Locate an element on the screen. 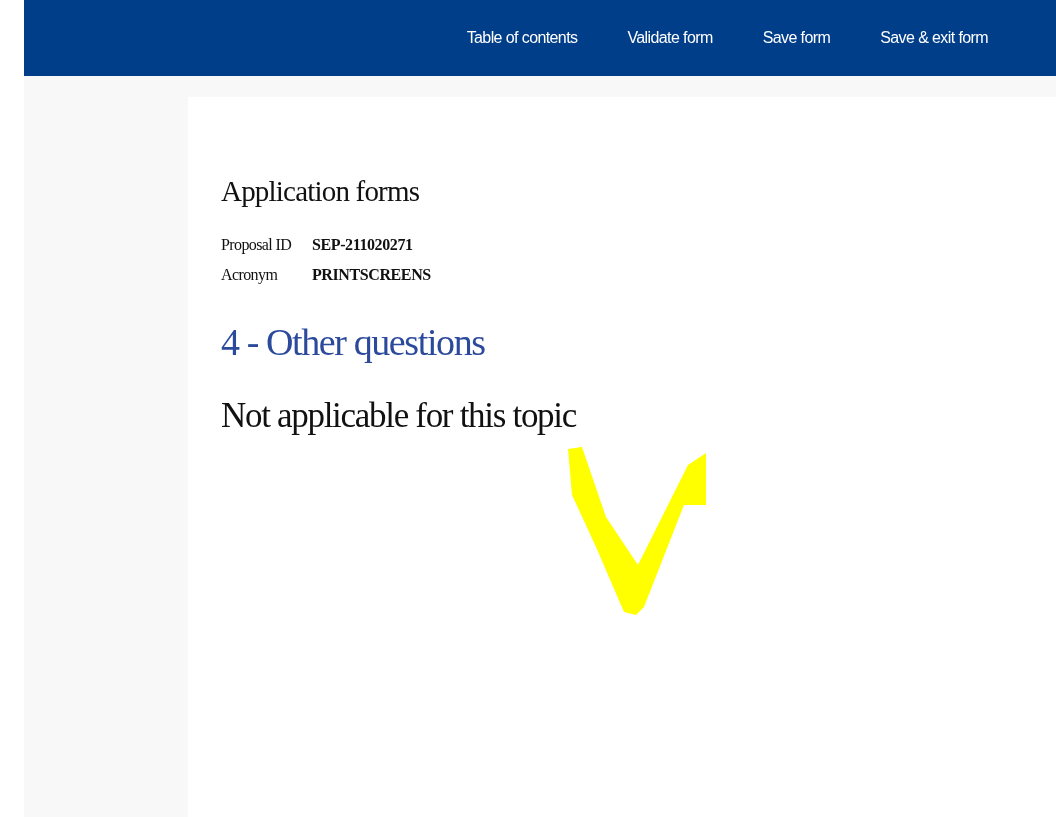  section-heading: 4 - Other questions is located at coordinates (353, 342).